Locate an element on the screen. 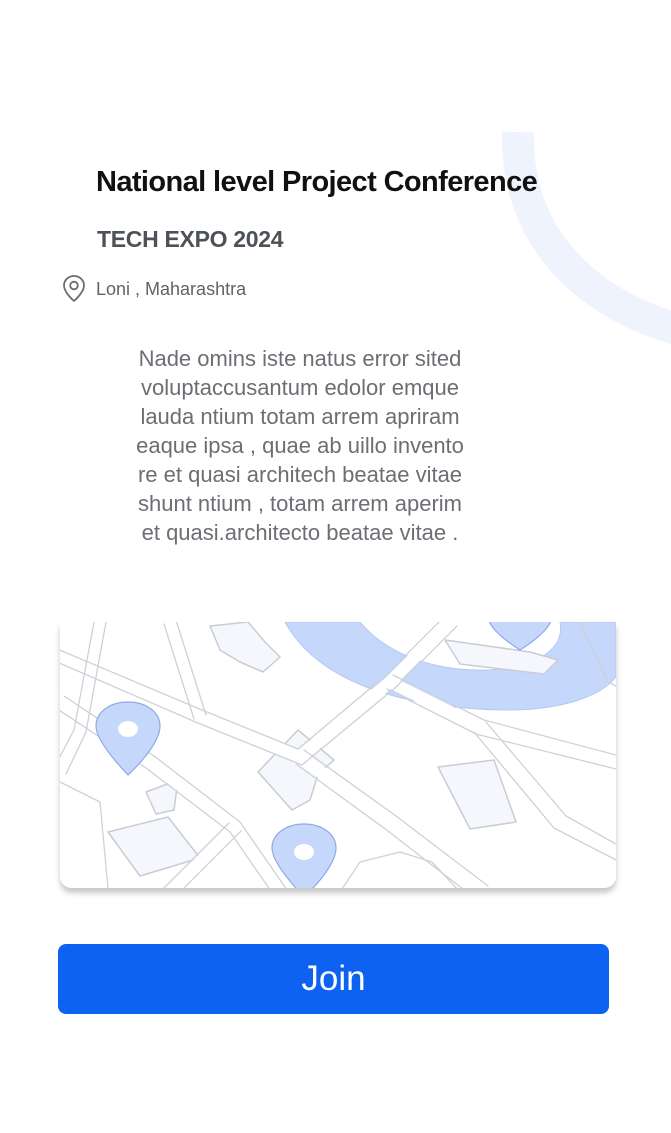  location-label: Loni , Maharashtra is located at coordinates (171, 288).